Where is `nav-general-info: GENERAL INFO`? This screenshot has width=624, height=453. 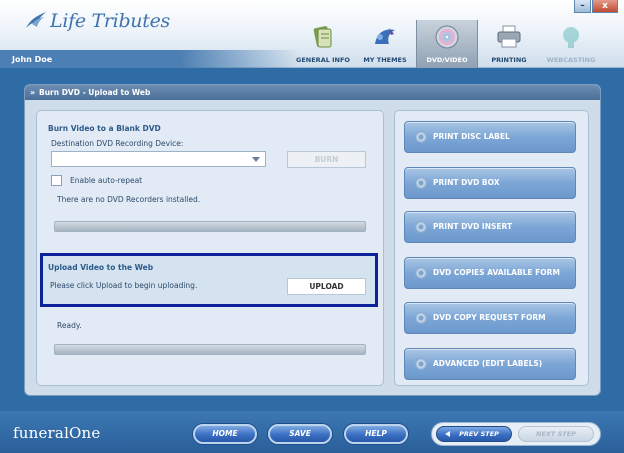
nav-general-info: GENERAL INFO is located at coordinates (323, 44).